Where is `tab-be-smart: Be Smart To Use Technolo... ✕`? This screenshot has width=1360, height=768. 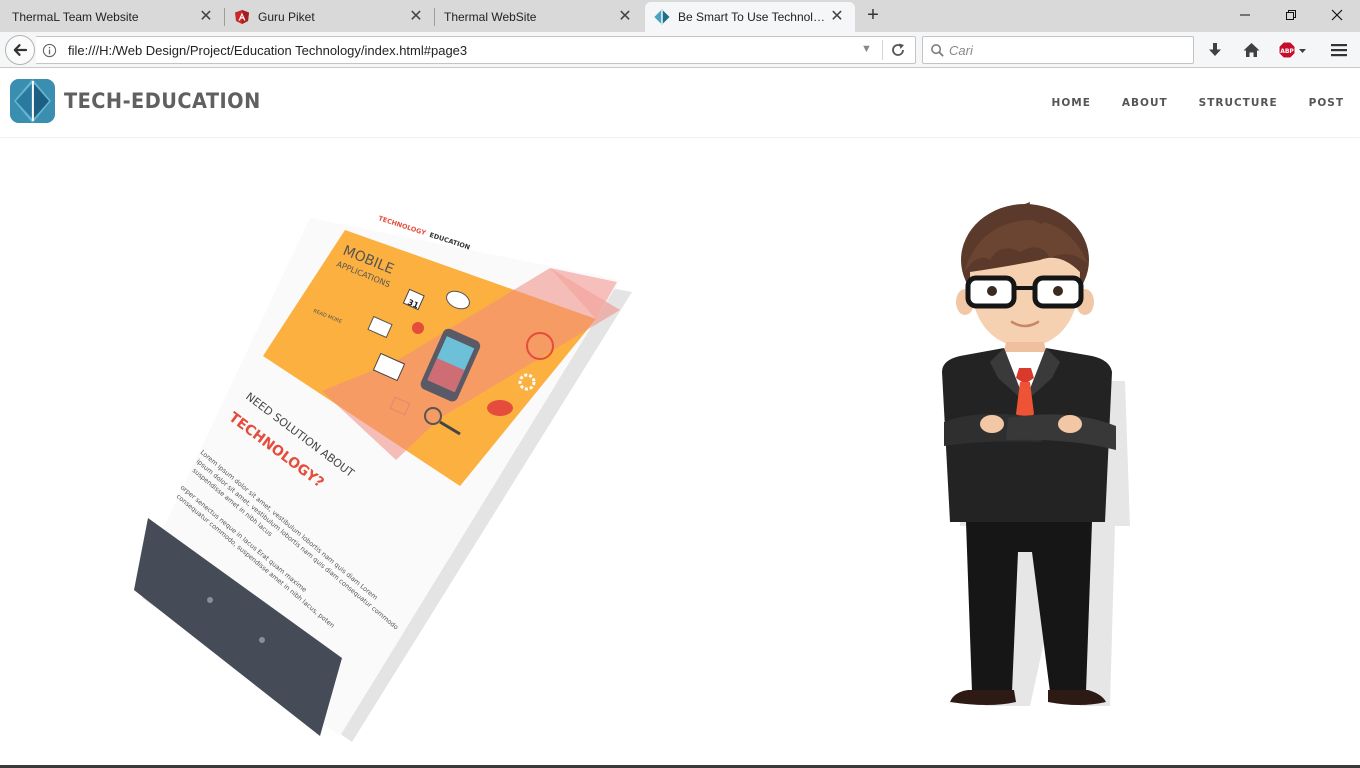
tab-be-smart: Be Smart To Use Technolo... ✕ is located at coordinates (750, 17).